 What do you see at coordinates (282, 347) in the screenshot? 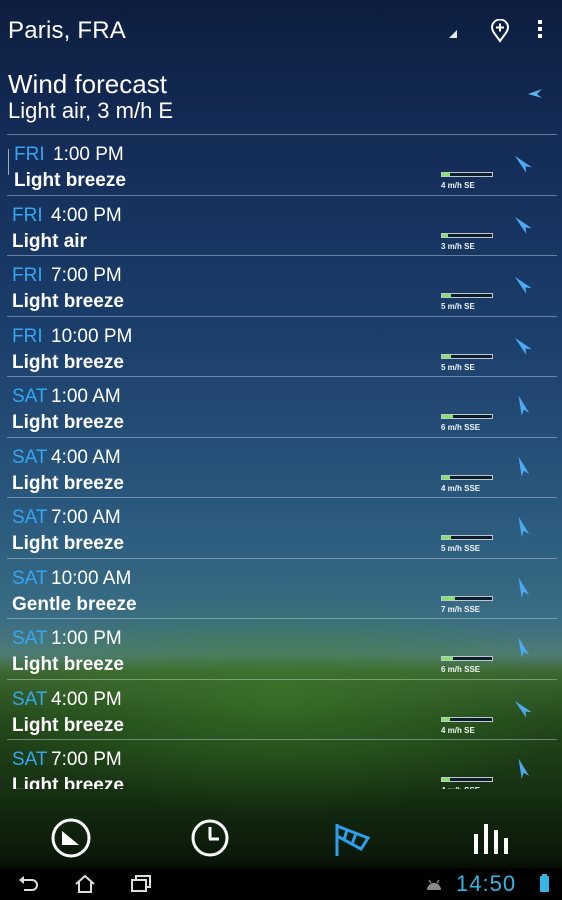
I see `forecast-row: FRI 10:00 PM Light breeze 5 m/h SE` at bounding box center [282, 347].